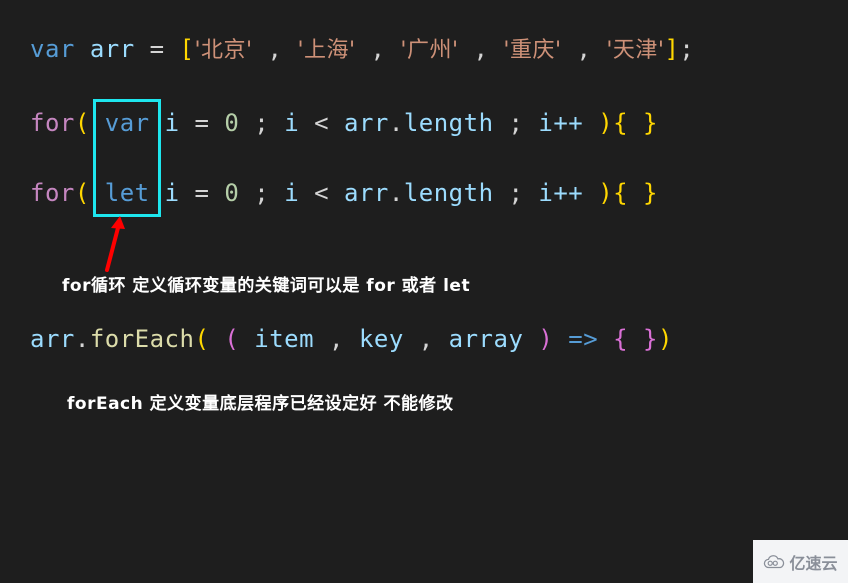 This screenshot has width=848, height=583. I want to click on token-brace-close: }, so click(650, 339).